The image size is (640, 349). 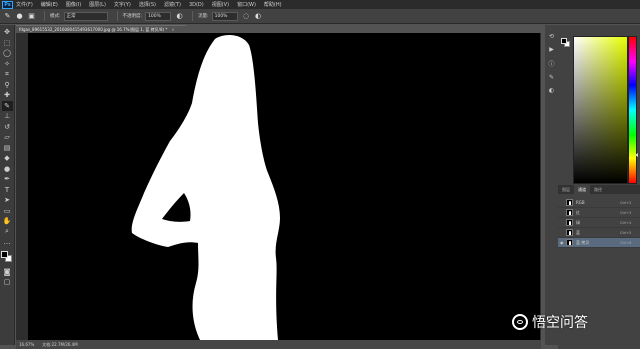 I want to click on channel-row-blue: 蓝 Ctrl+5, so click(x=599, y=233).